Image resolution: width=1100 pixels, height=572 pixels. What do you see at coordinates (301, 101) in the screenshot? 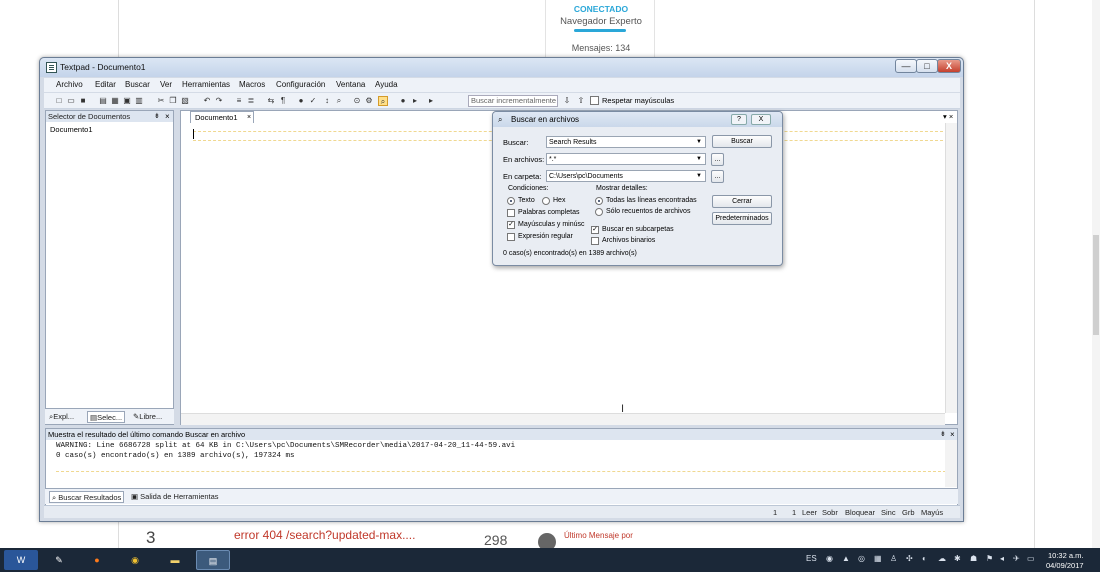
I see `globe-icon: ●` at bounding box center [301, 101].